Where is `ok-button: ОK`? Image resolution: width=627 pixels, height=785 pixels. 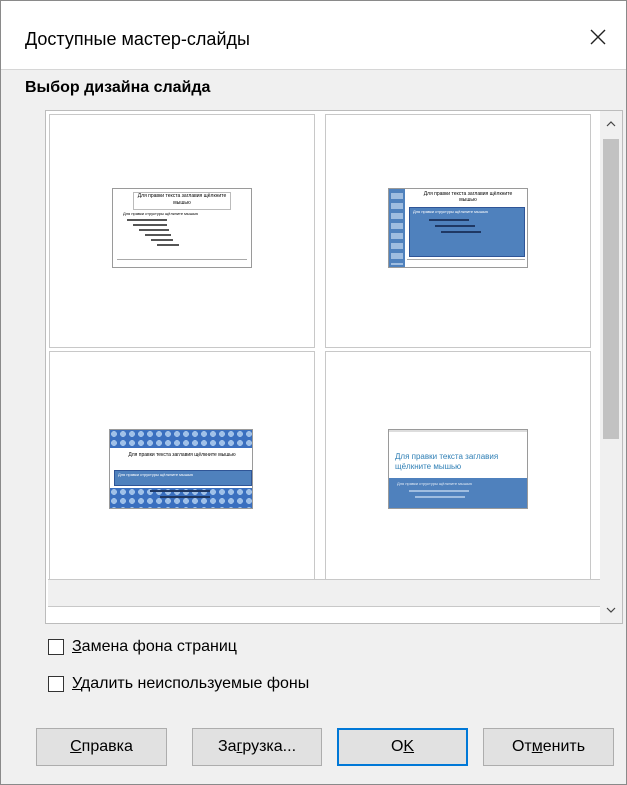 ok-button: ОK is located at coordinates (402, 747).